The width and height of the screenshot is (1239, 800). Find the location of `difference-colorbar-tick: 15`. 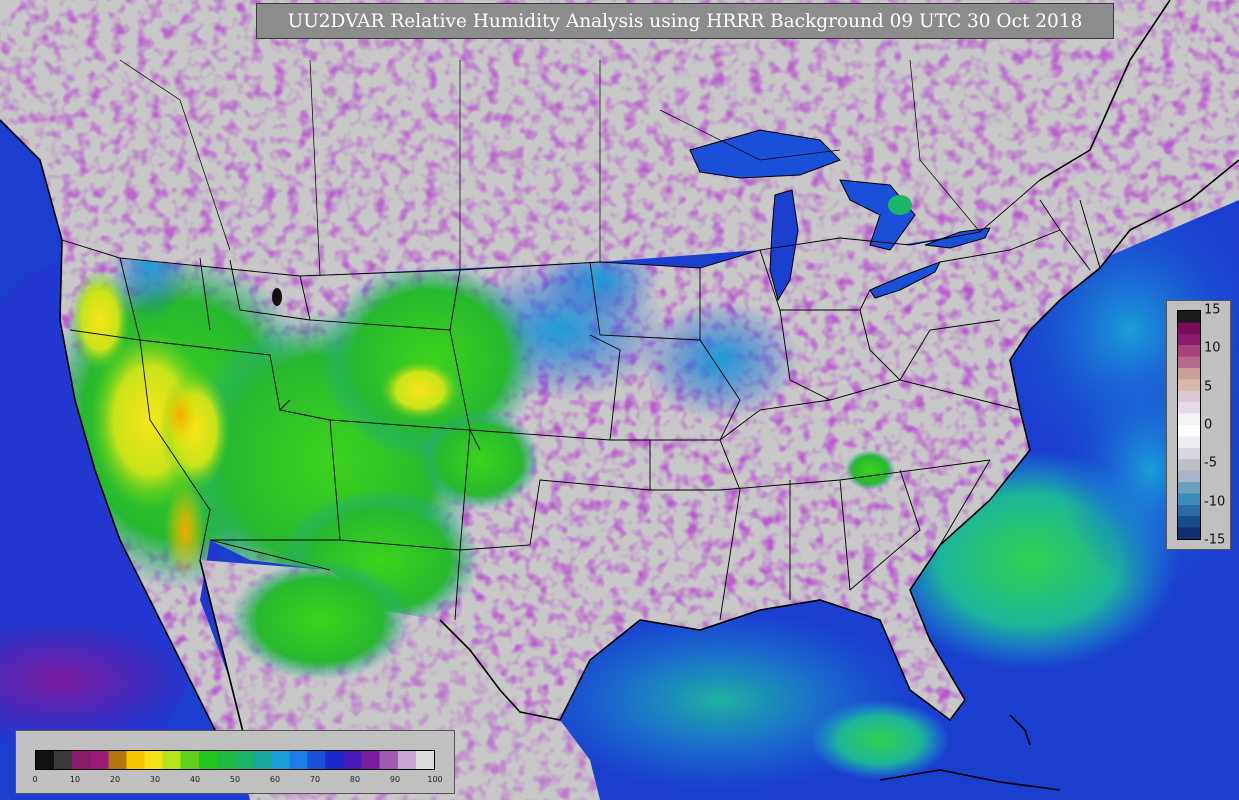

difference-colorbar-tick: 15 is located at coordinates (1212, 310).